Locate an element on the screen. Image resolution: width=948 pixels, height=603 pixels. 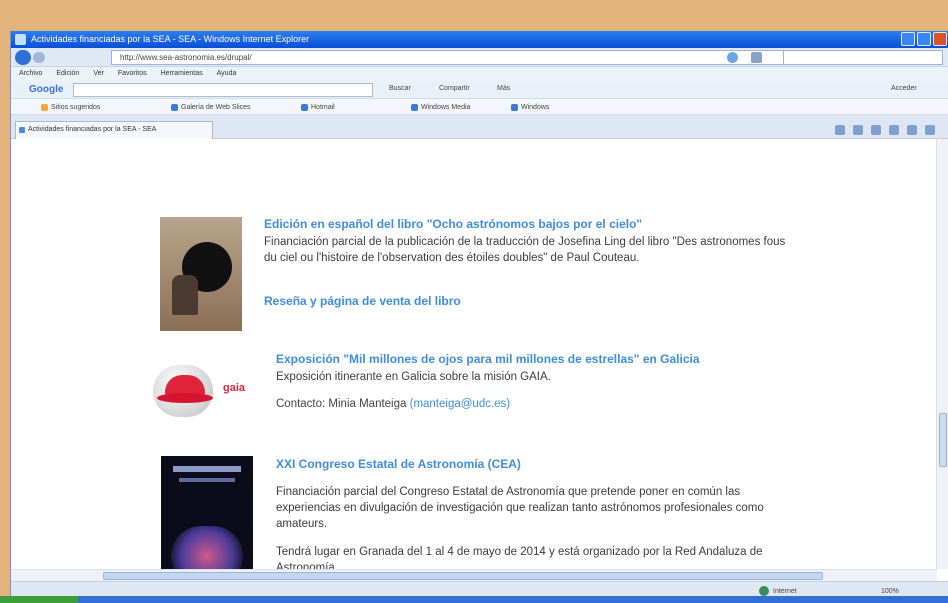
ie-icon is located at coordinates (20, 39).